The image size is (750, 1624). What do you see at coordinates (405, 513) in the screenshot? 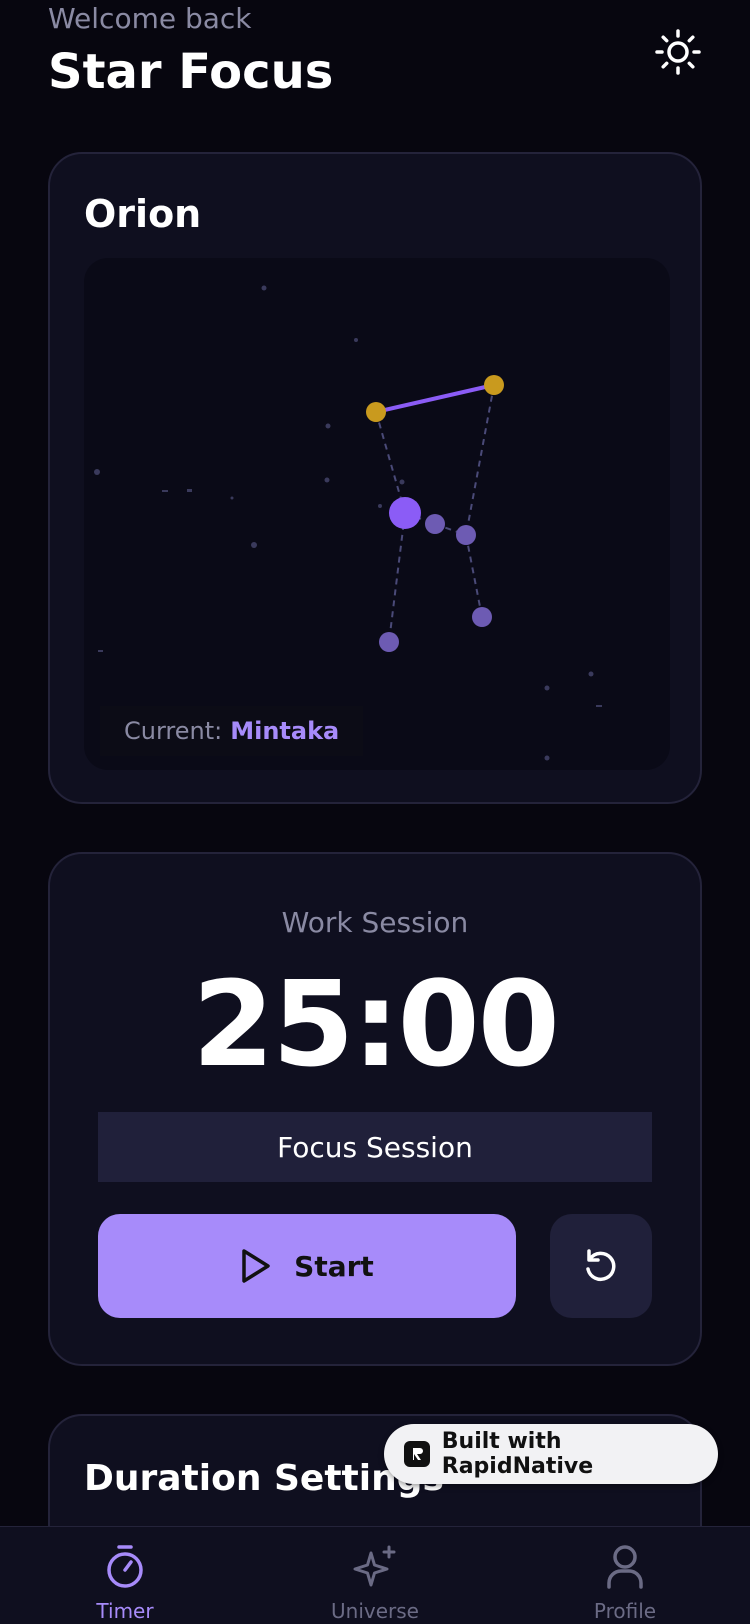
I see `star-mintaka` at bounding box center [405, 513].